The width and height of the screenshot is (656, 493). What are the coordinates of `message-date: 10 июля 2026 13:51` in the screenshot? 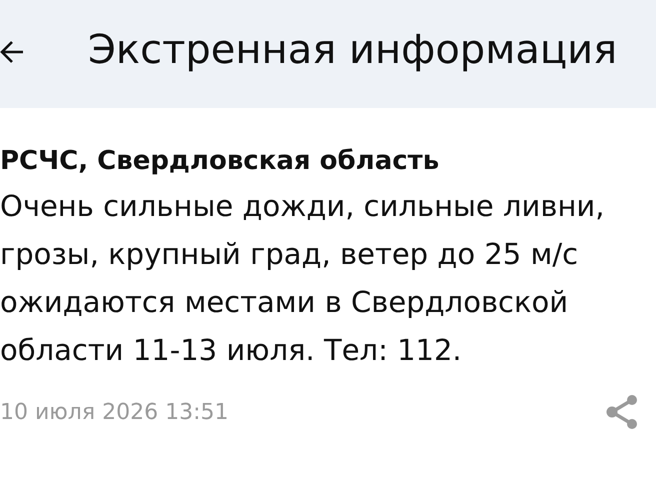 It's located at (114, 412).